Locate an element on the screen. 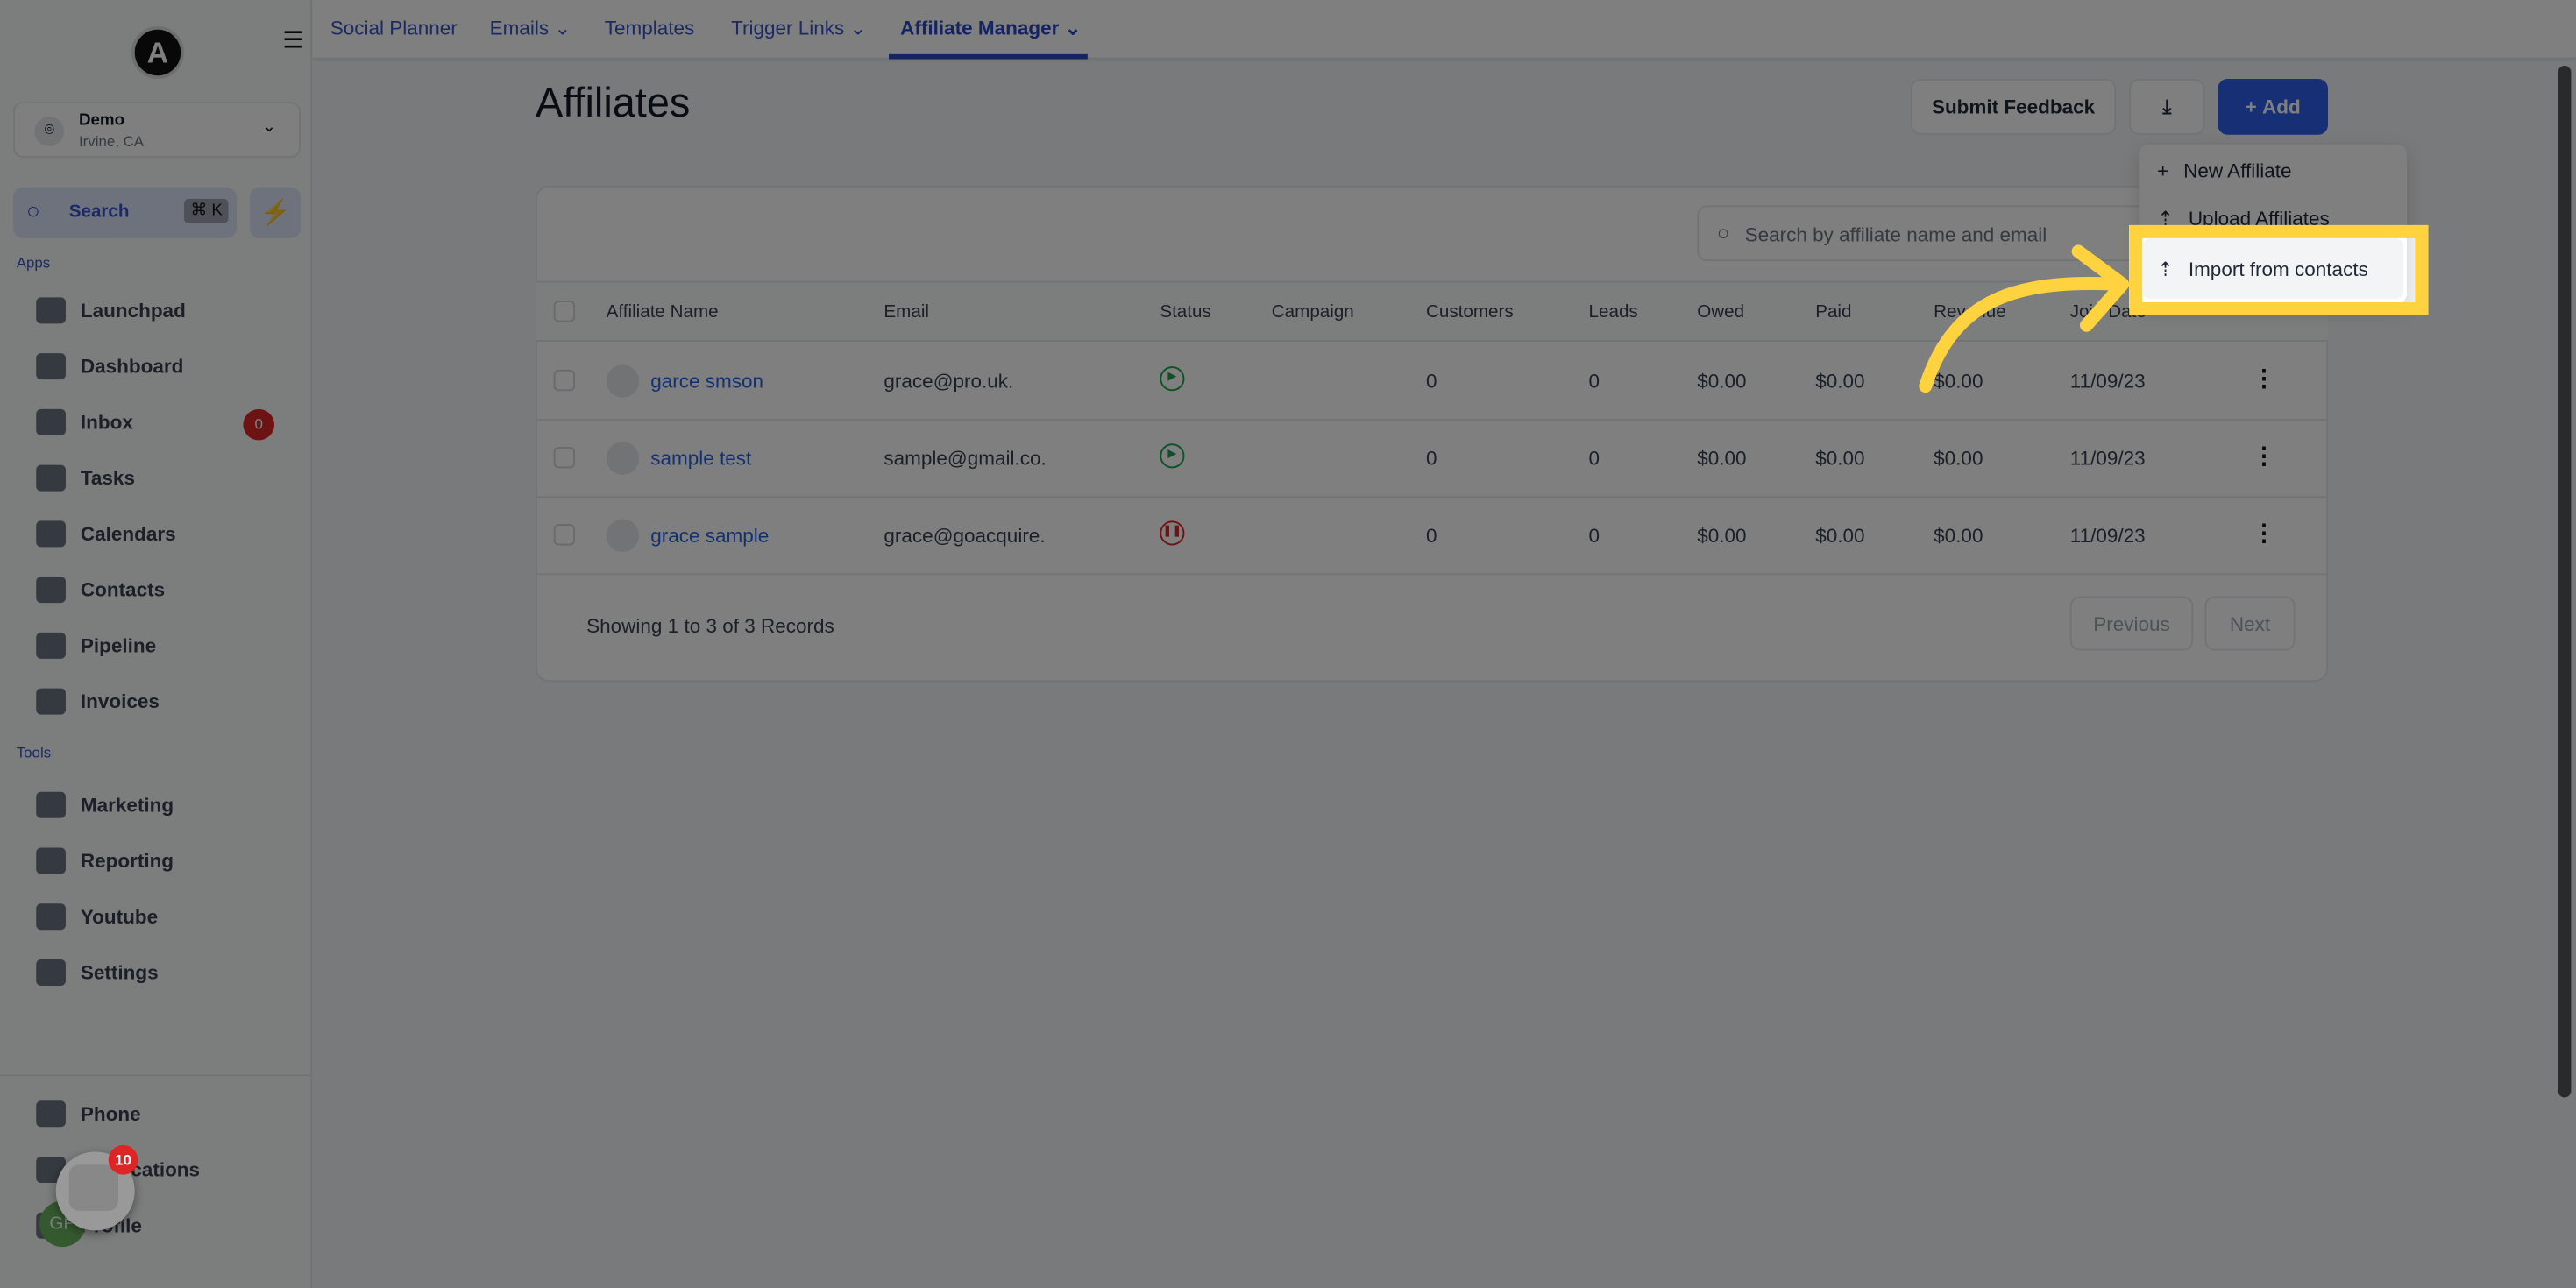 Image resolution: width=2576 pixels, height=1288 pixels. chat-widget-button: 10 is located at coordinates (96, 1187).